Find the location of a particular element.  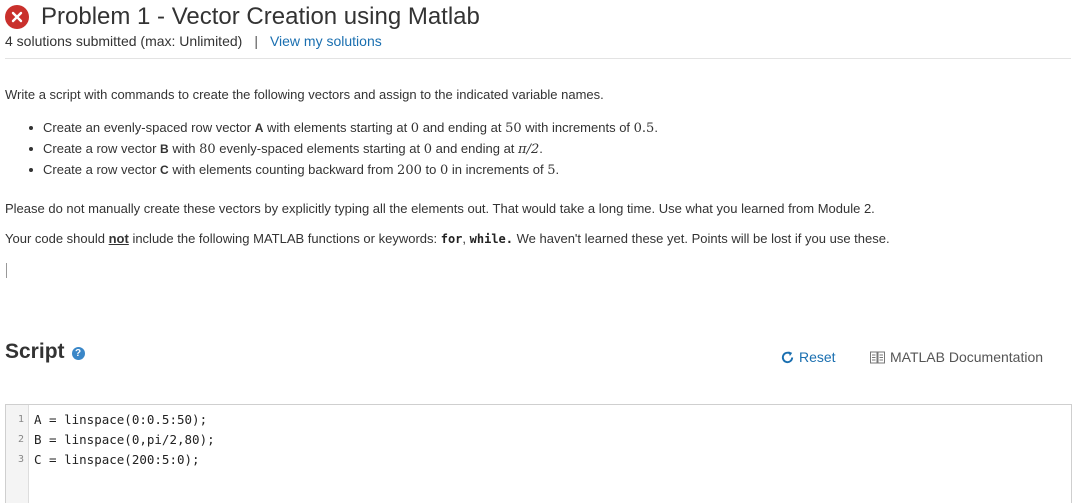

reset-button: Reset is located at coordinates (808, 357).